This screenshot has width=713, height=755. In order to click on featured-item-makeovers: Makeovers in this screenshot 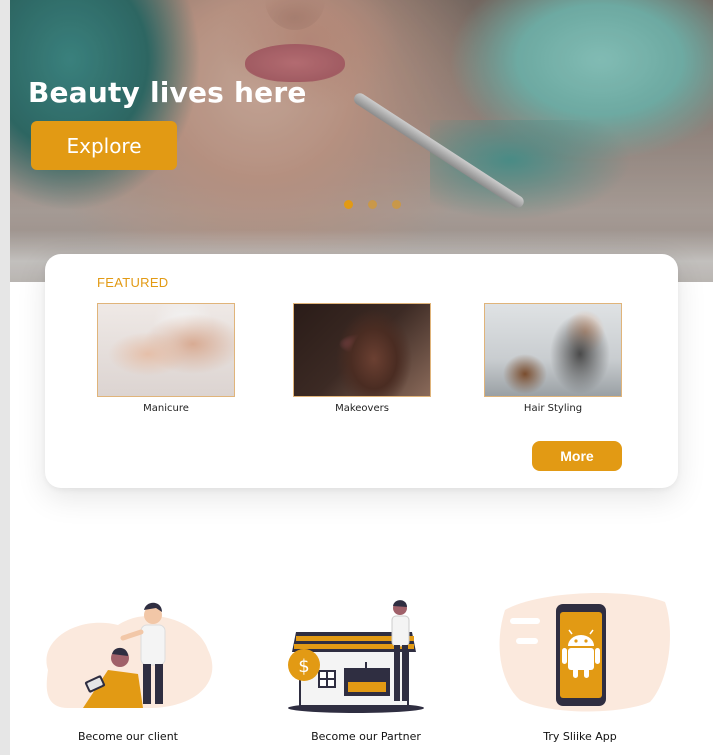, I will do `click(362, 358)`.